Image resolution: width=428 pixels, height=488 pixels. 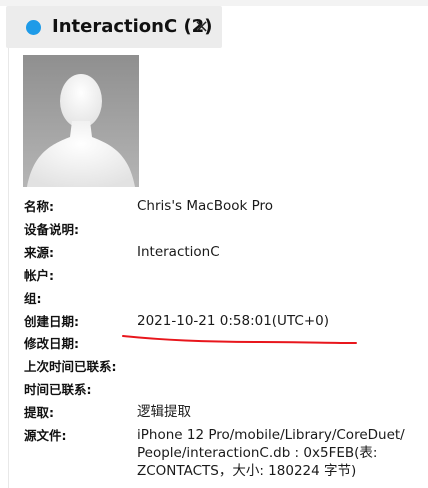 I want to click on label-modified-date: 修改日期:, so click(x=51, y=343).